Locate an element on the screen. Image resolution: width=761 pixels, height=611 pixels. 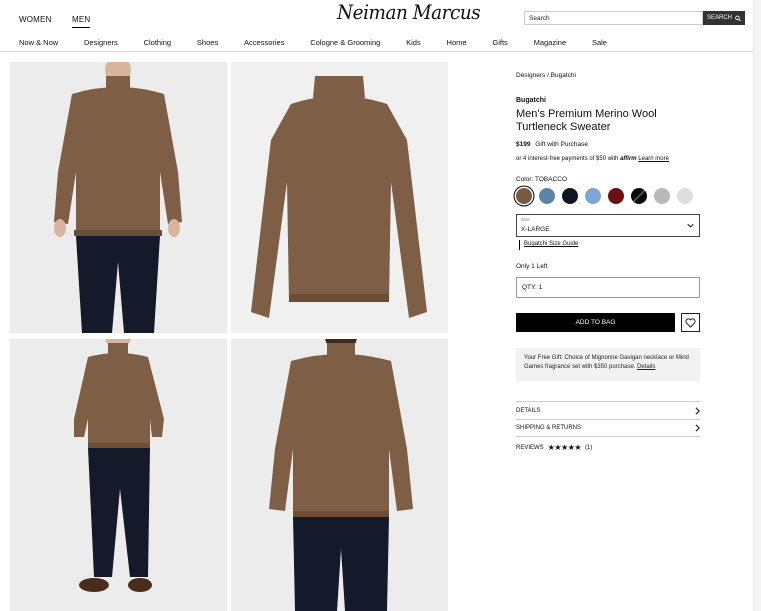
nav-item-home: Home is located at coordinates (457, 43).